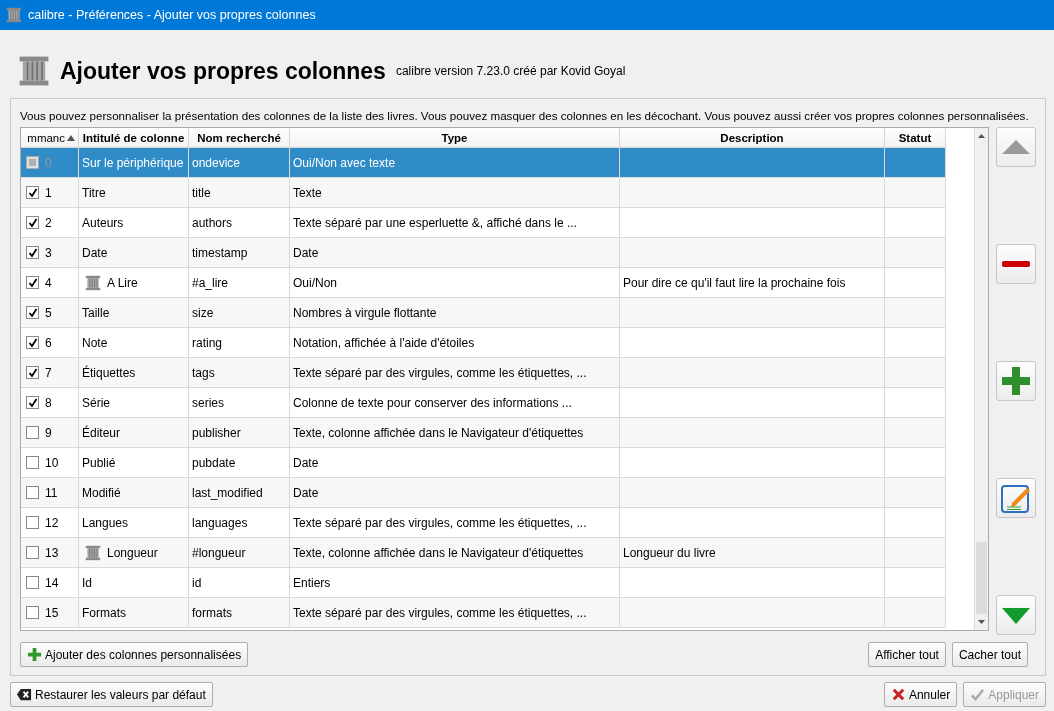  Describe the element at coordinates (212, 612) in the screenshot. I see `table-cell: formats` at that location.